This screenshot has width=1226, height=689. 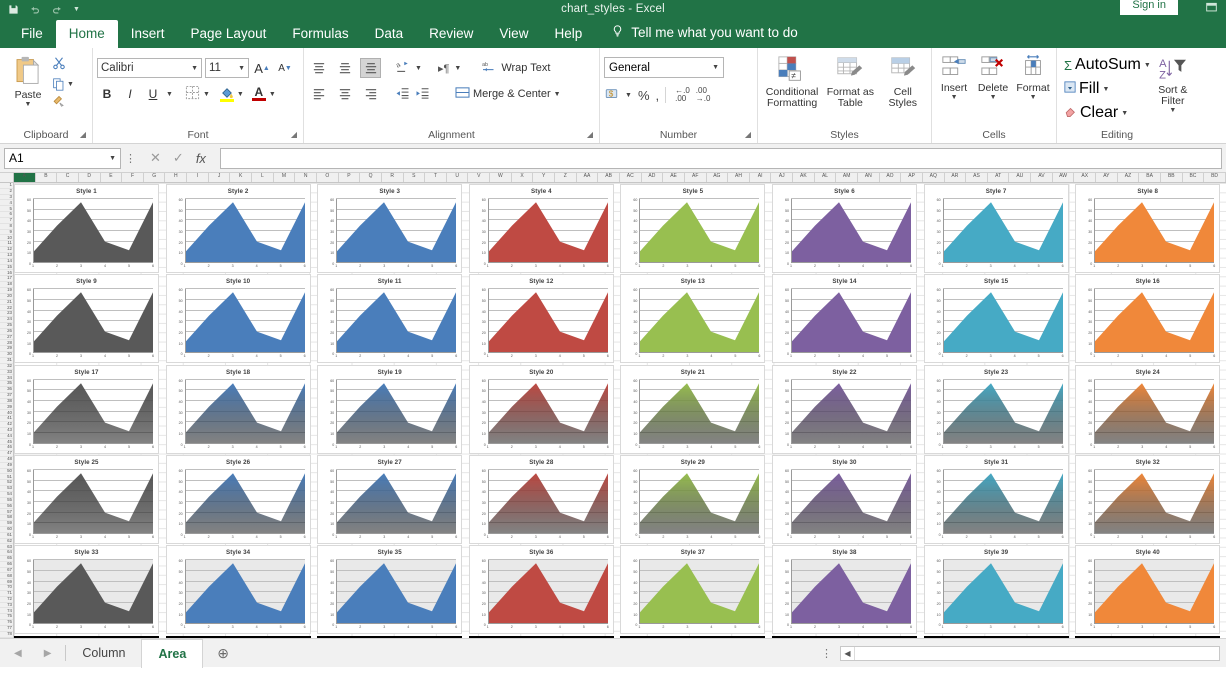 I want to click on borders-icon, so click(x=192, y=94).